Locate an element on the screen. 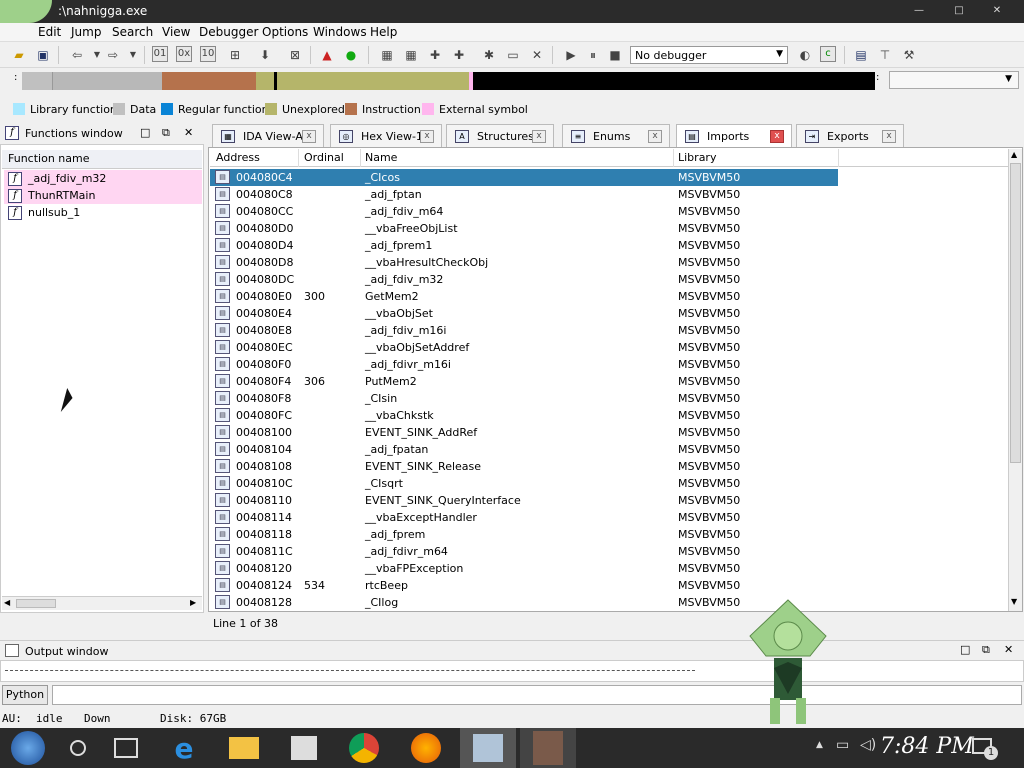 The image size is (1024, 768). tools-icon: ⚒ is located at coordinates (909, 55).